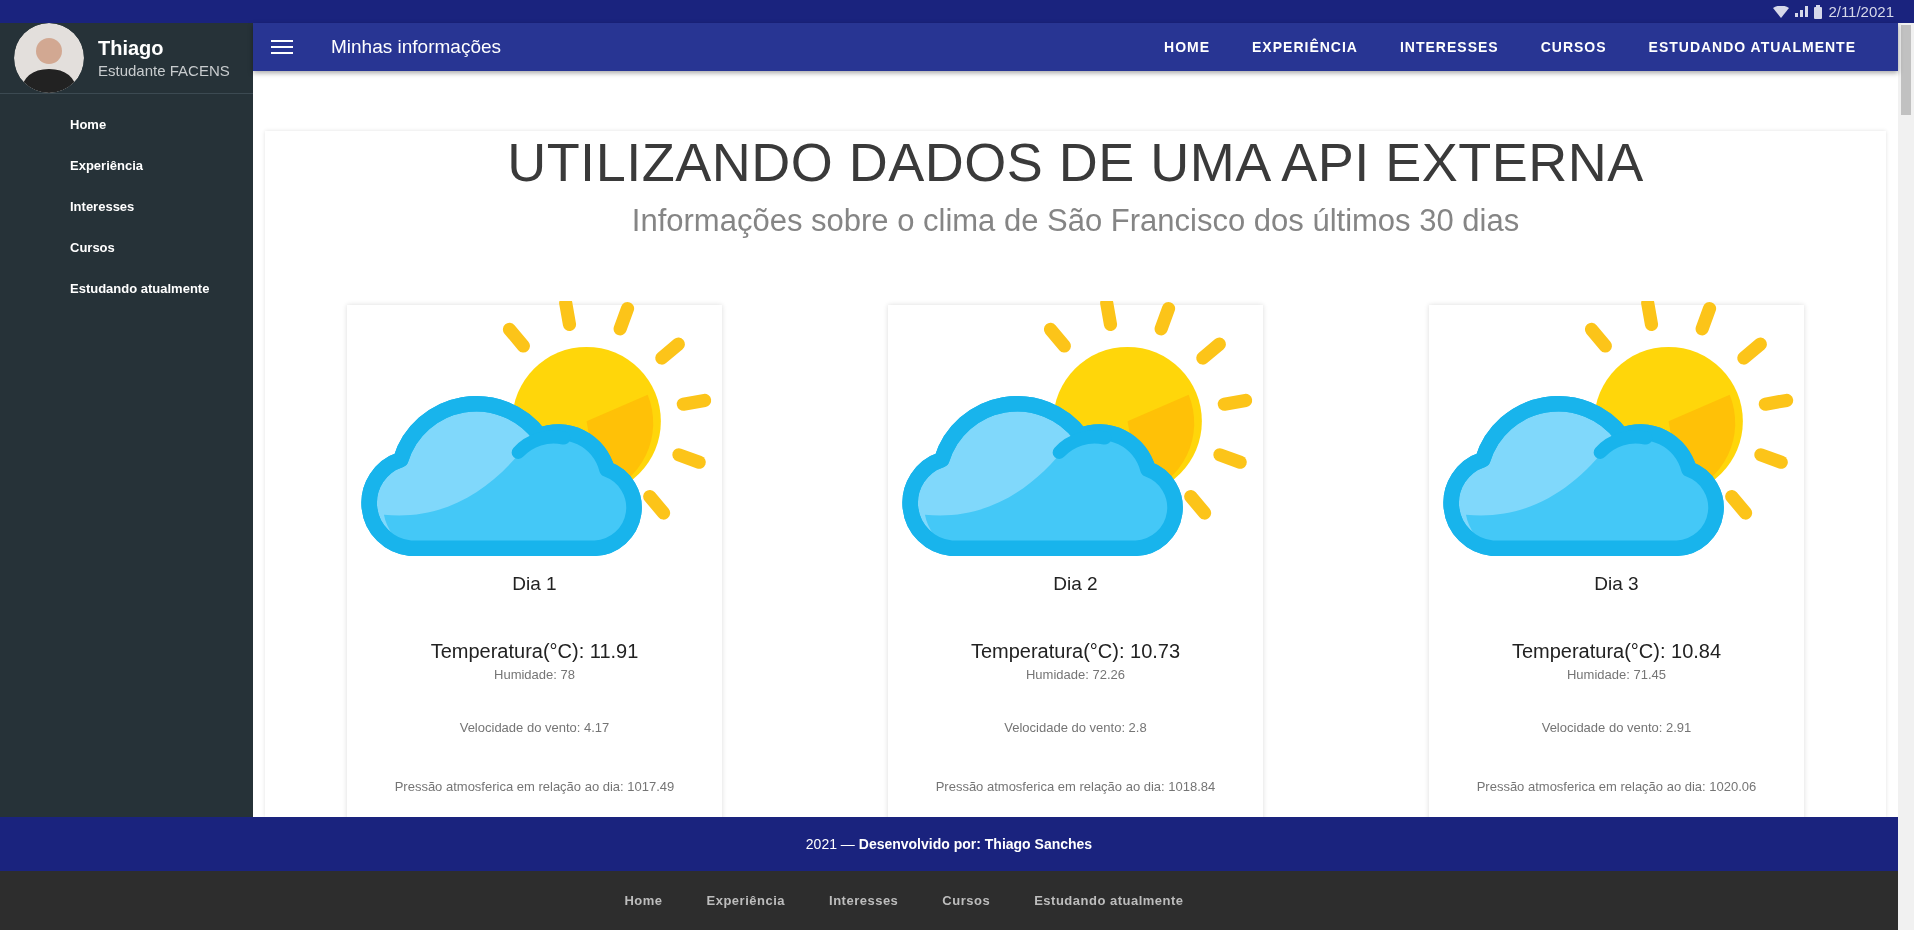  I want to click on footer-link: Cursos, so click(966, 900).